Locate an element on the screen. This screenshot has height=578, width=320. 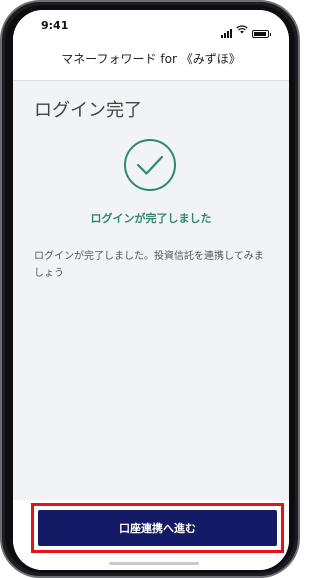
description-text: ログインが完了しました。投資信託を連携してみましょう is located at coordinates (149, 265).